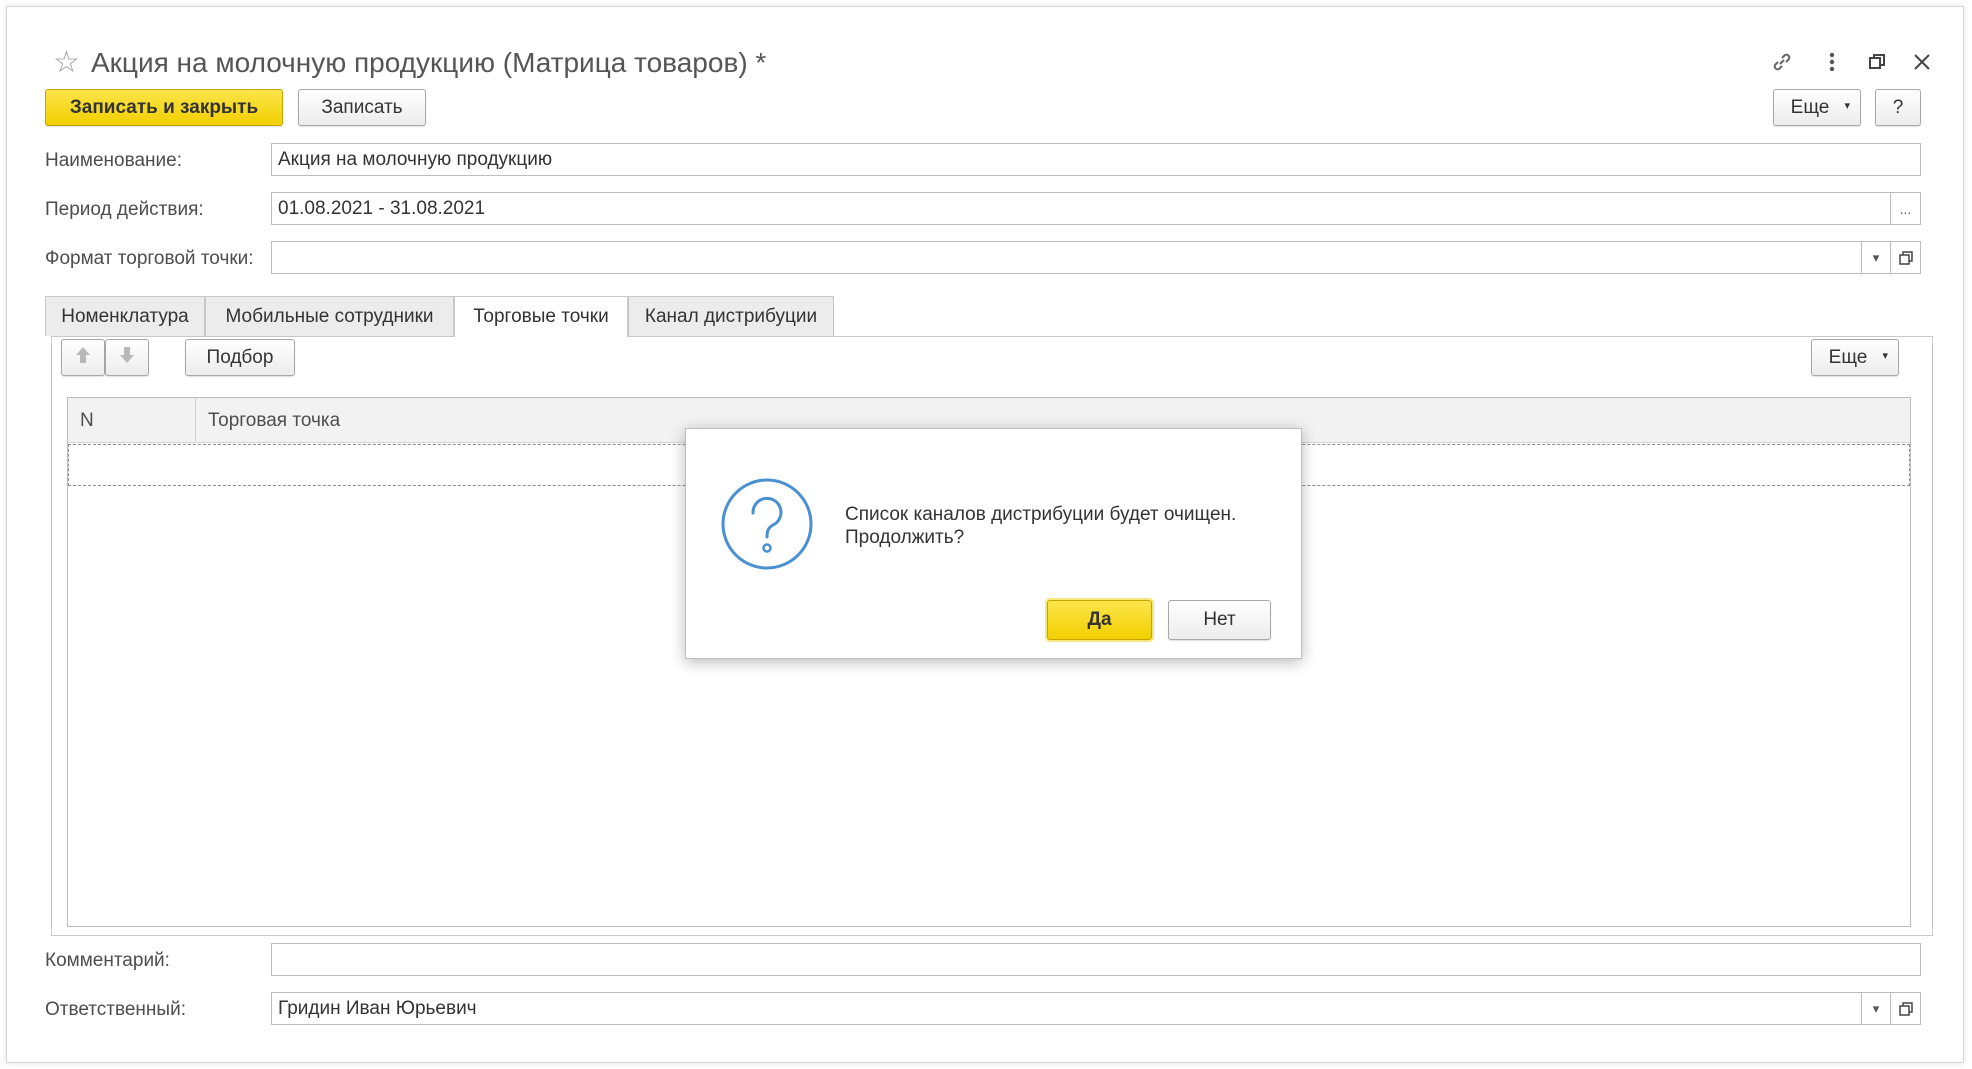 The height and width of the screenshot is (1069, 1972). Describe the element at coordinates (1782, 62) in the screenshot. I see `link-icon` at that location.